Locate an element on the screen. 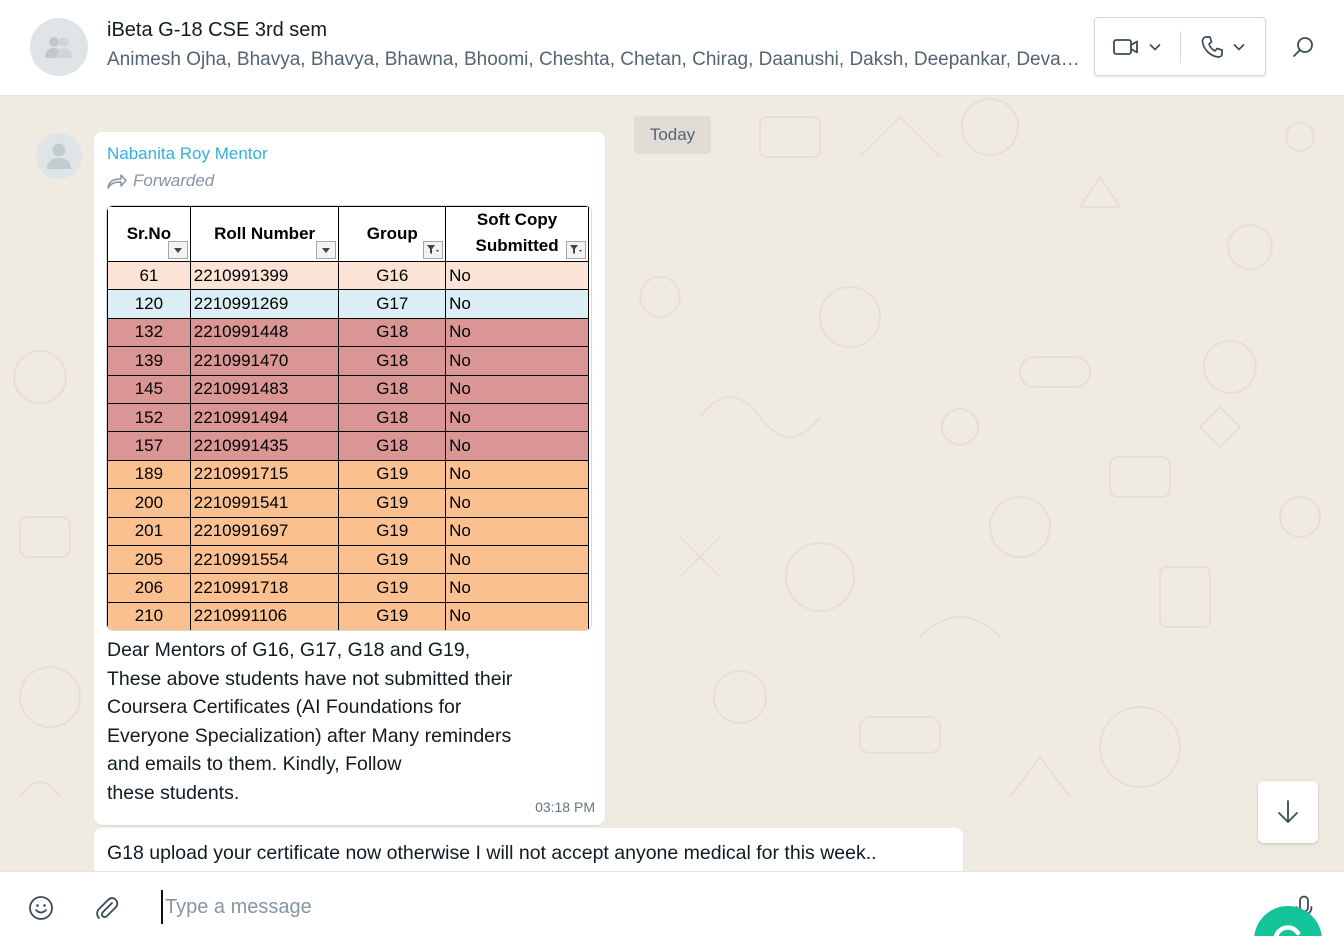 The width and height of the screenshot is (1344, 936). column-header: Sr.No is located at coordinates (149, 234).